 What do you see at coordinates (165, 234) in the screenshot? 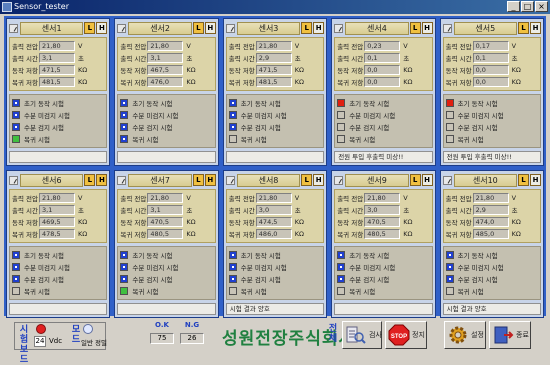
I see `measure-value: 480,5` at bounding box center [165, 234].